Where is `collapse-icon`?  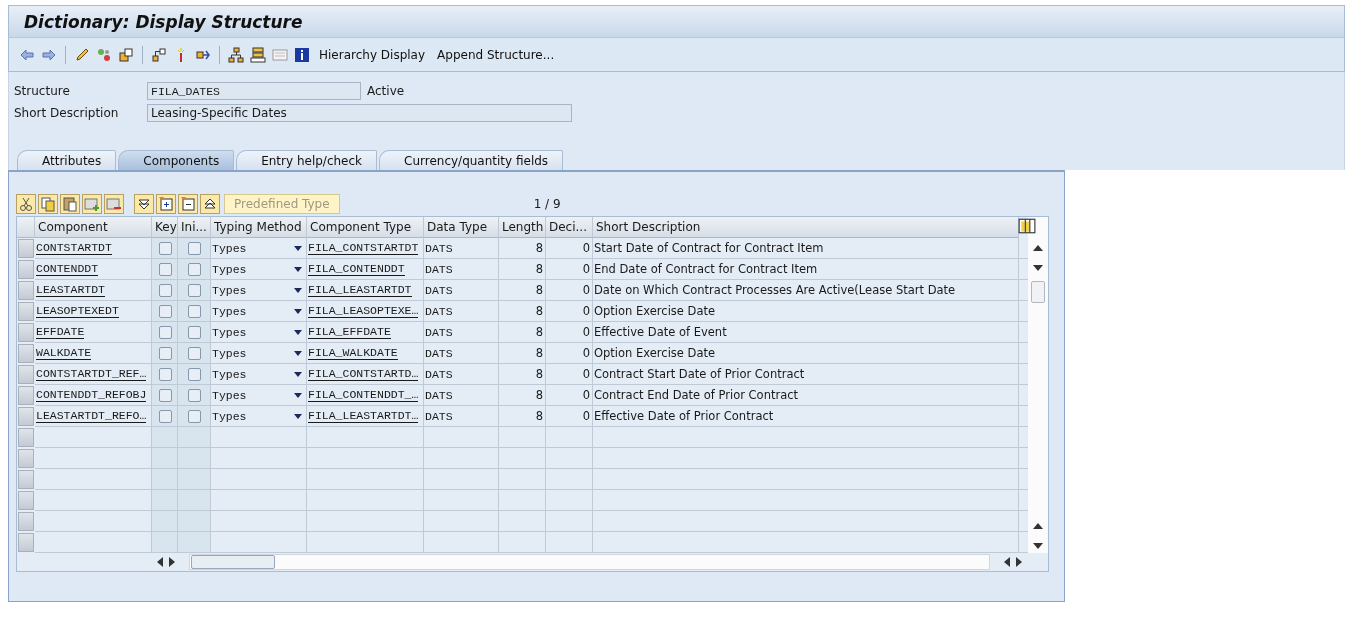
collapse-icon is located at coordinates (210, 204).